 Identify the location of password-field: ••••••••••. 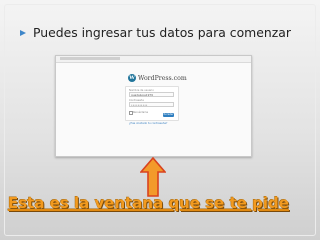
(151, 104).